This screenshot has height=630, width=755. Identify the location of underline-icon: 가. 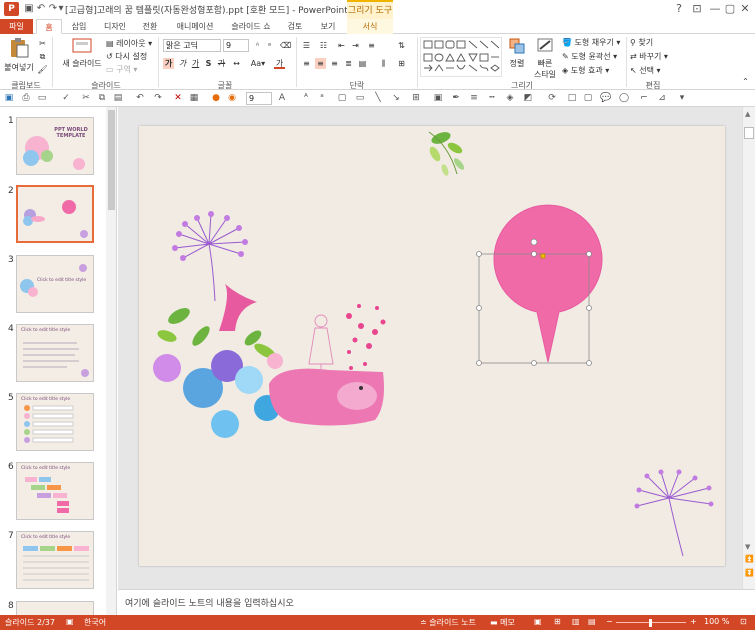
(195, 63).